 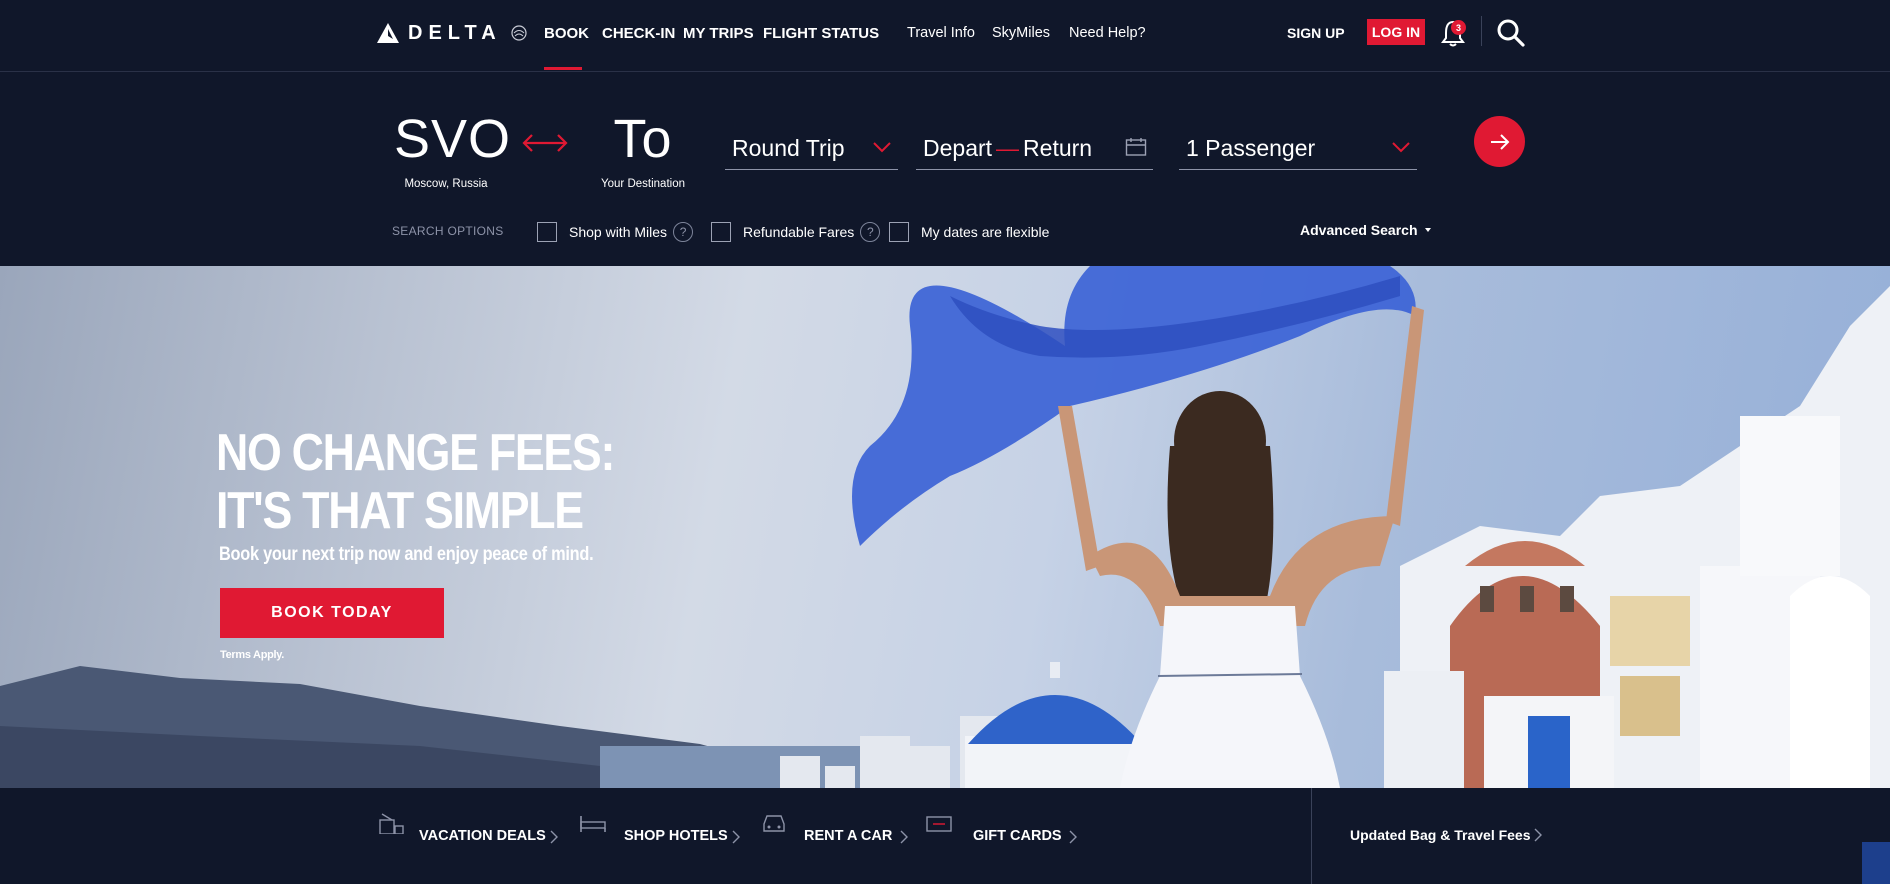 I want to click on nav-book: BOOK, so click(x=566, y=33).